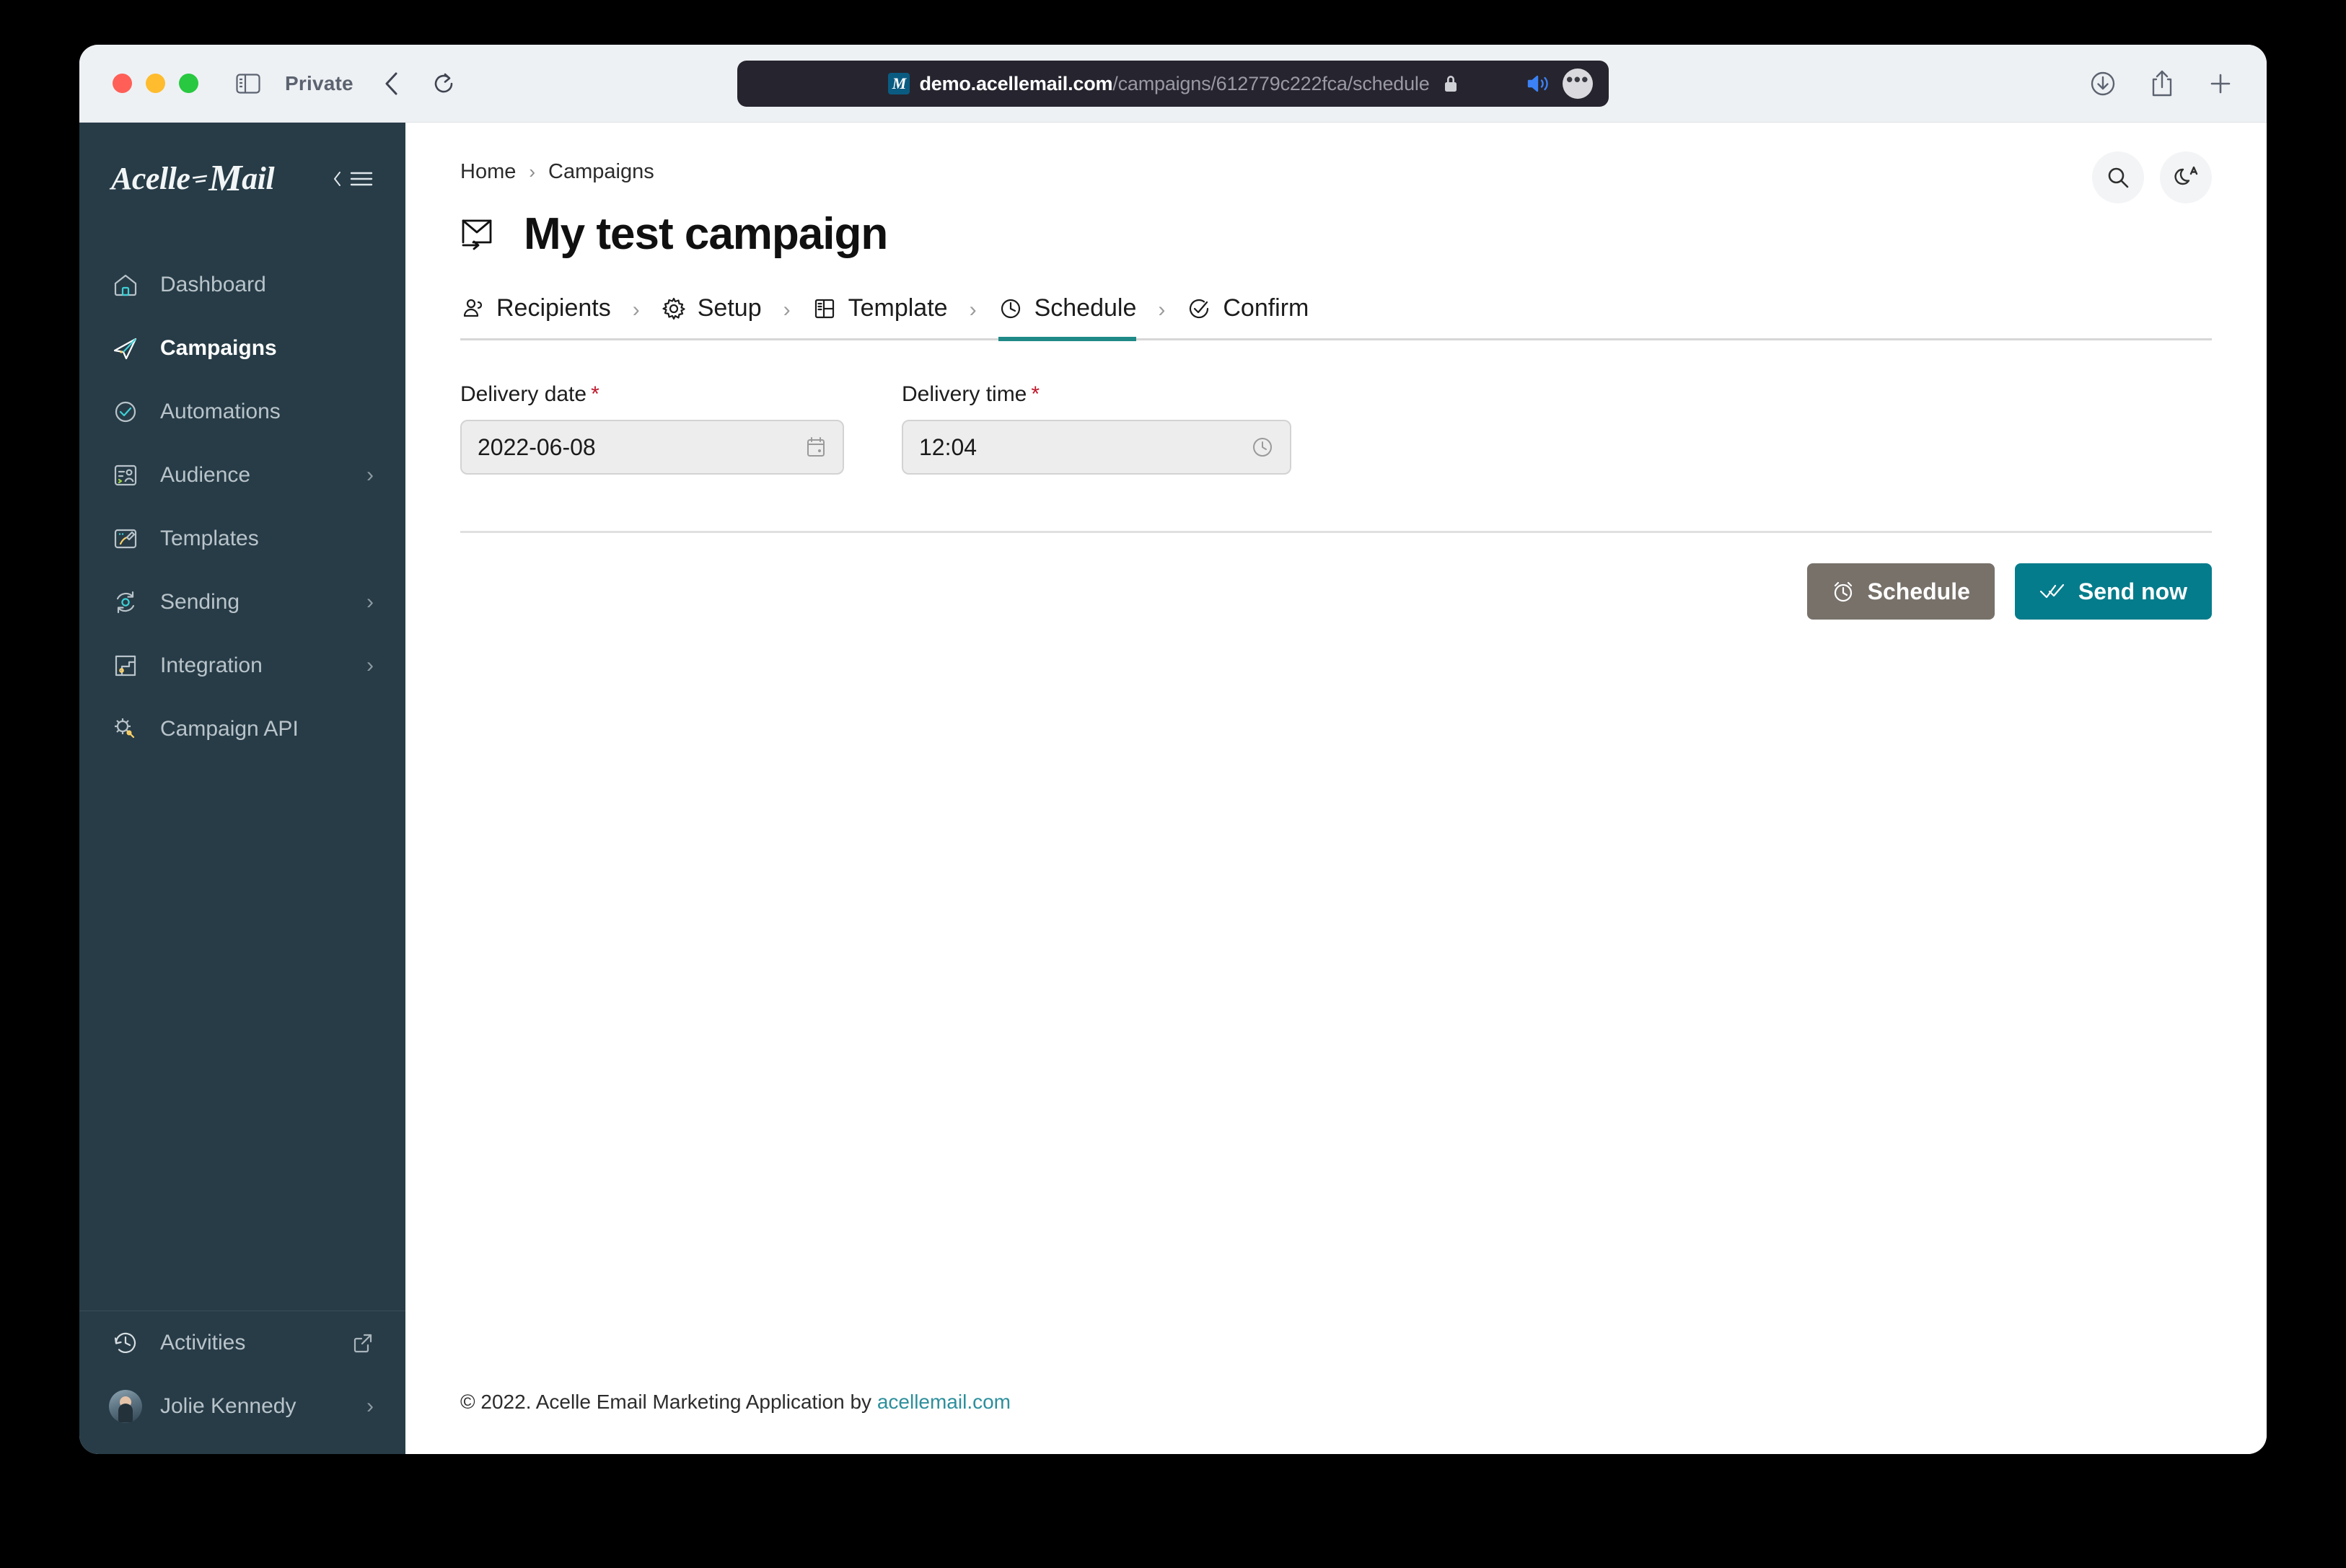 The height and width of the screenshot is (1568, 2346). What do you see at coordinates (816, 447) in the screenshot?
I see `calendar-icon` at bounding box center [816, 447].